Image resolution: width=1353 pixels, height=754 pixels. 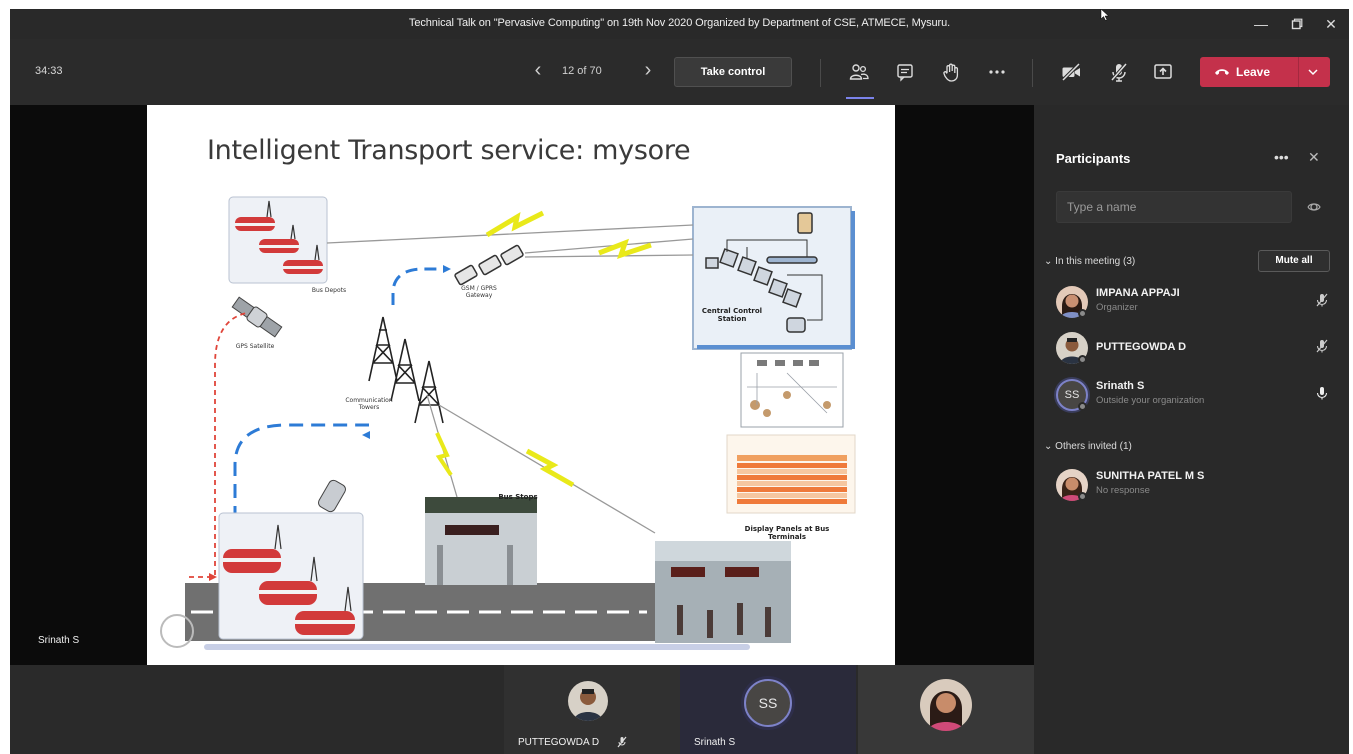 I want to click on tile-name: PUTTEGOWDA D, so click(x=559, y=742).